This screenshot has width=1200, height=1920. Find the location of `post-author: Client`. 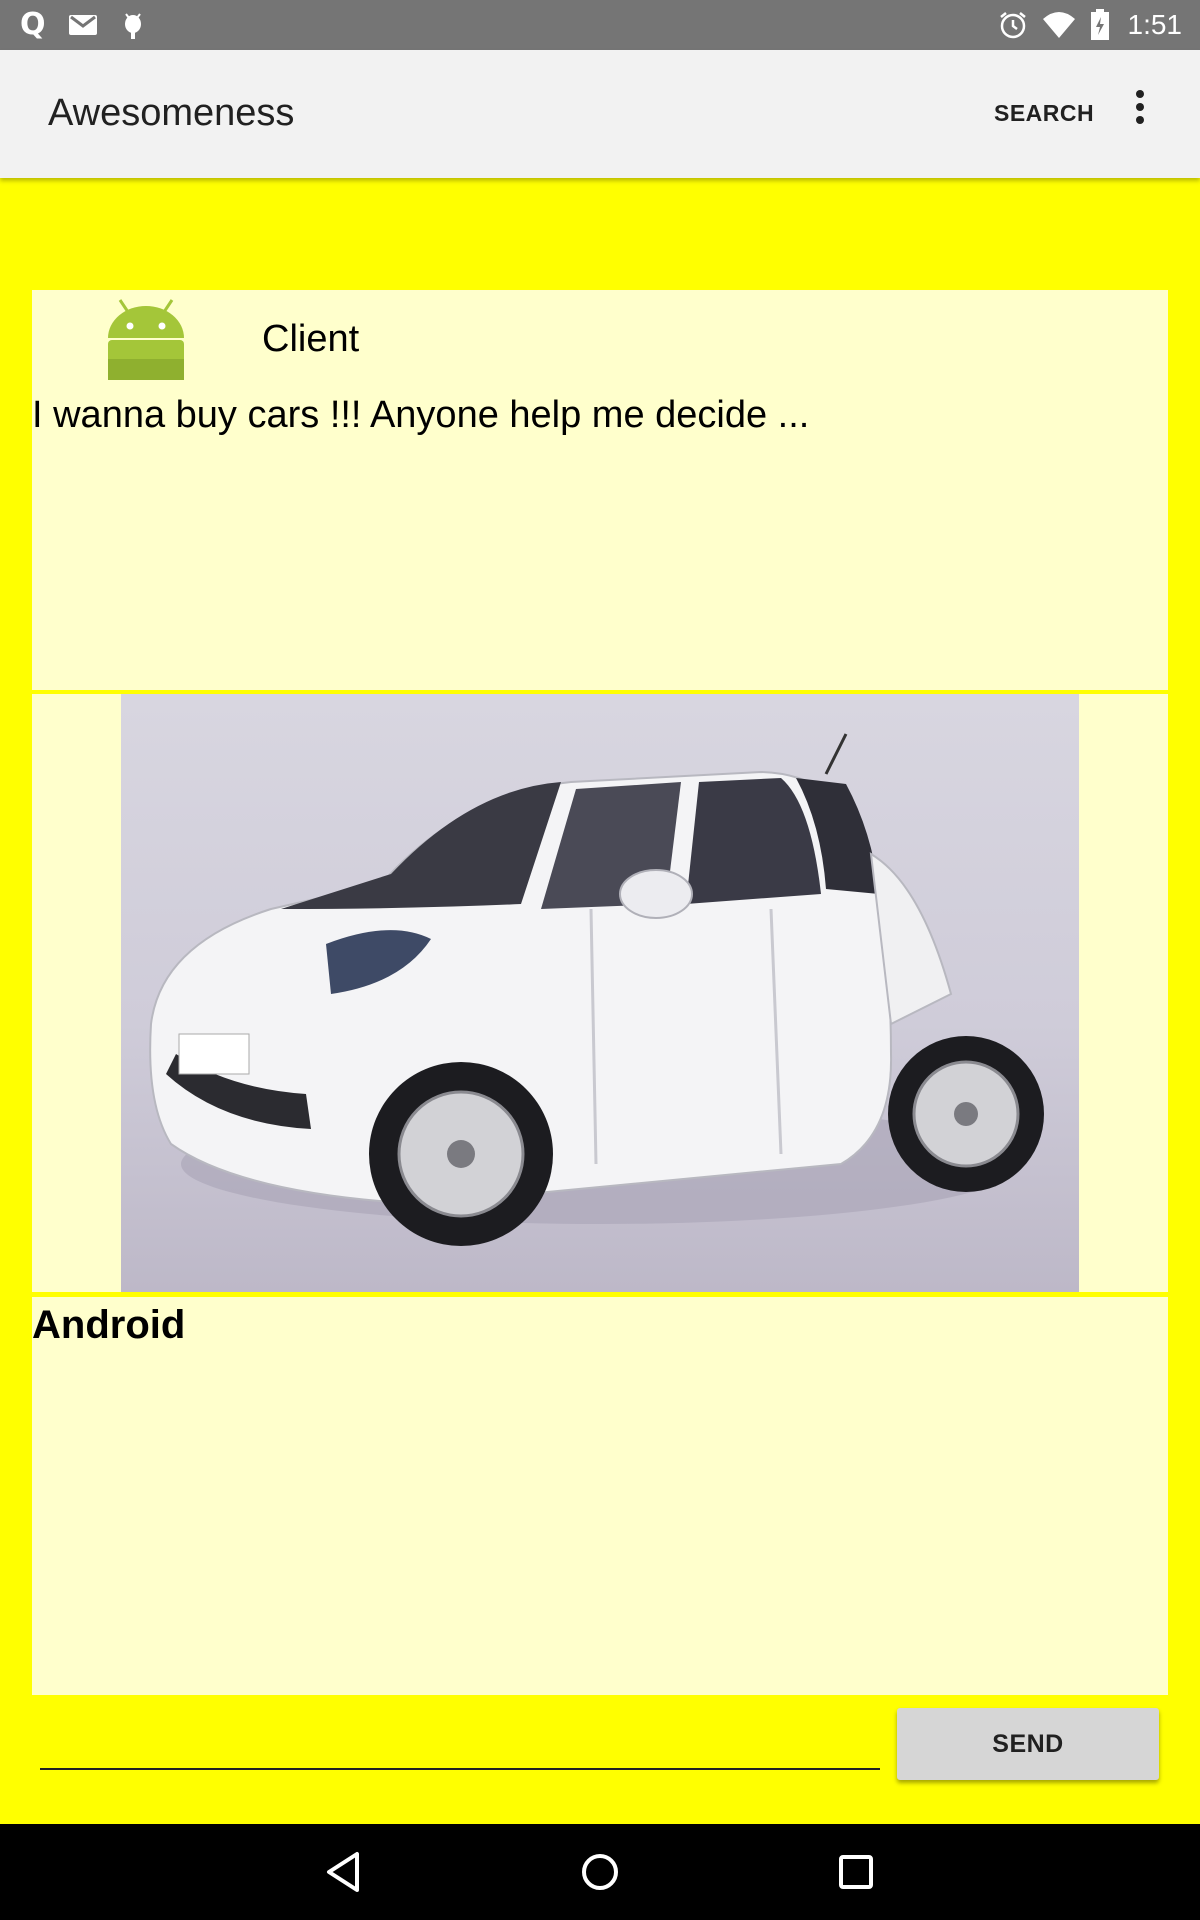

post-author: Client is located at coordinates (311, 339).